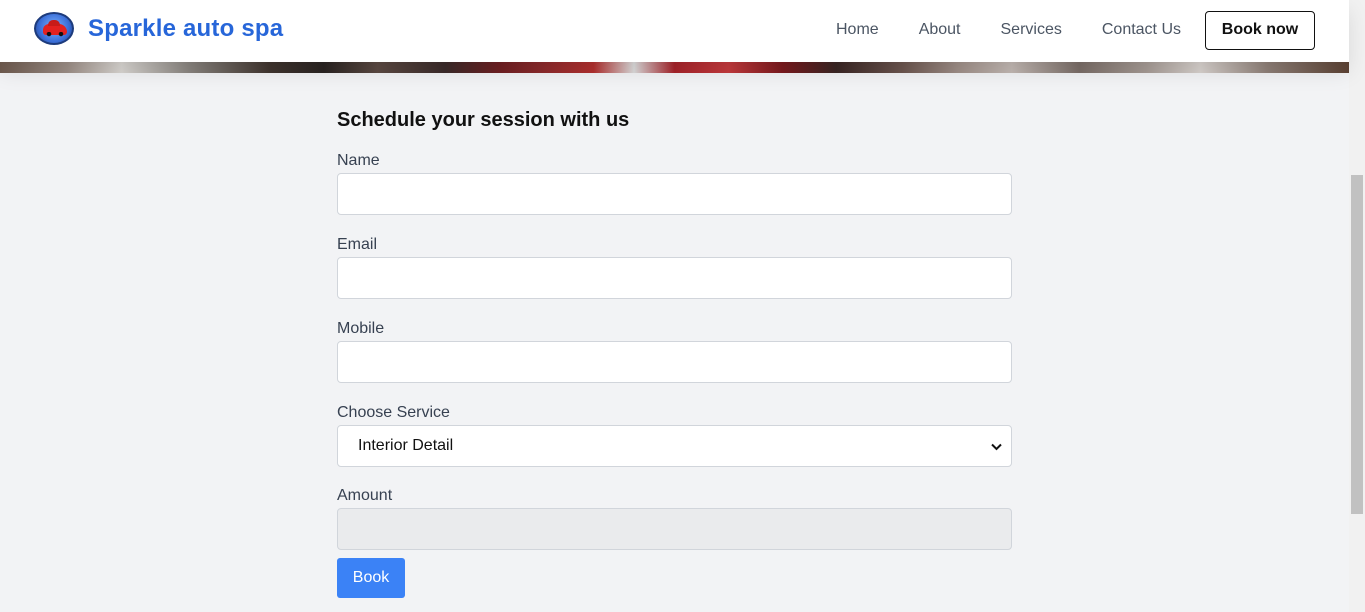  What do you see at coordinates (674, 362) in the screenshot?
I see `mobile-input` at bounding box center [674, 362].